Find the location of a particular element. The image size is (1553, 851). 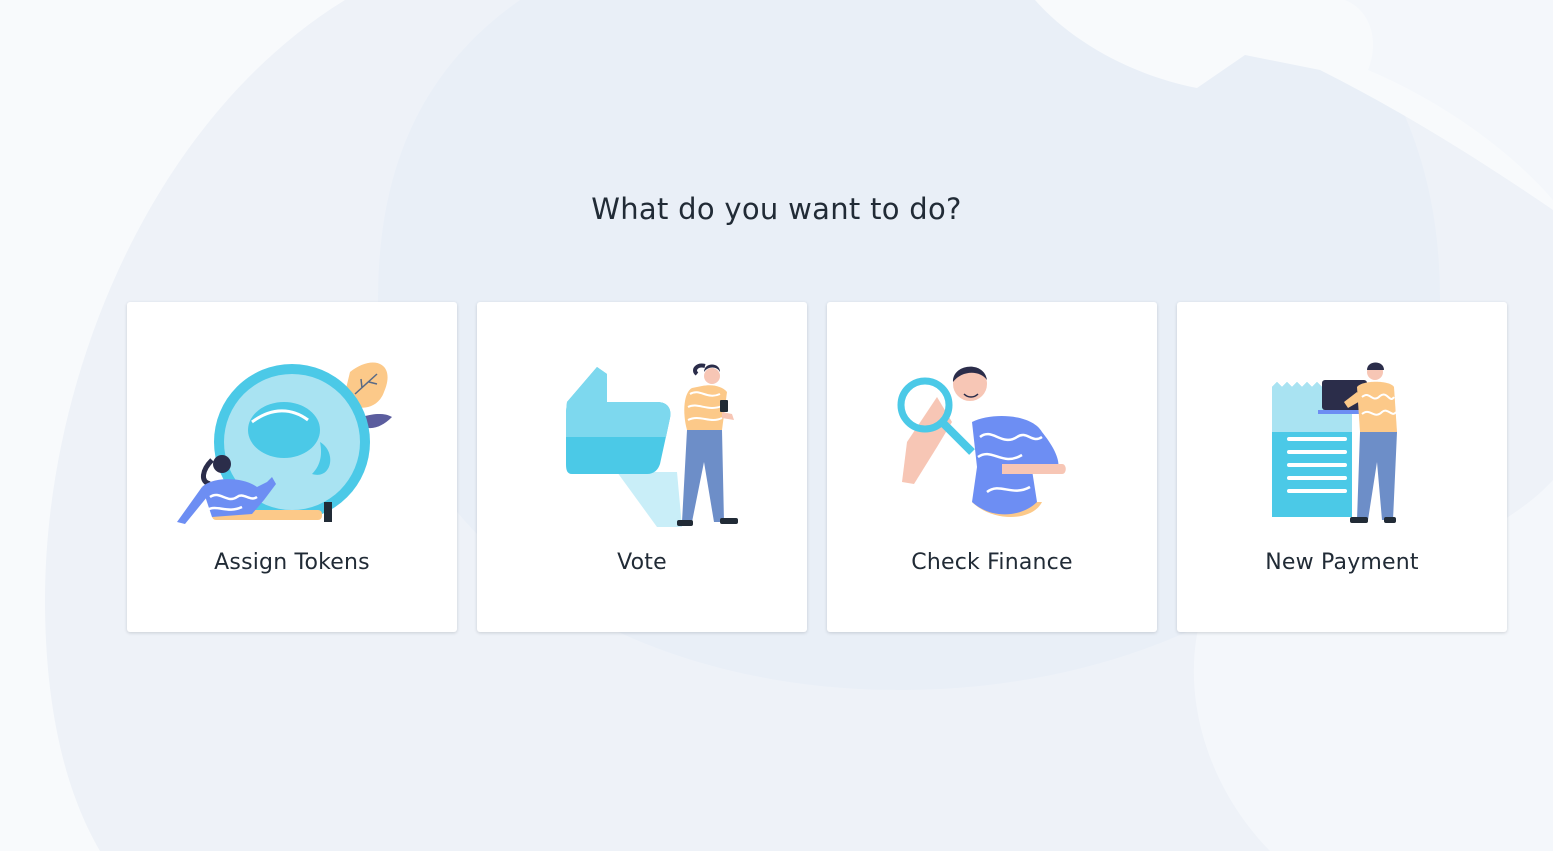

page-title: What do you want to do? is located at coordinates (776, 209).